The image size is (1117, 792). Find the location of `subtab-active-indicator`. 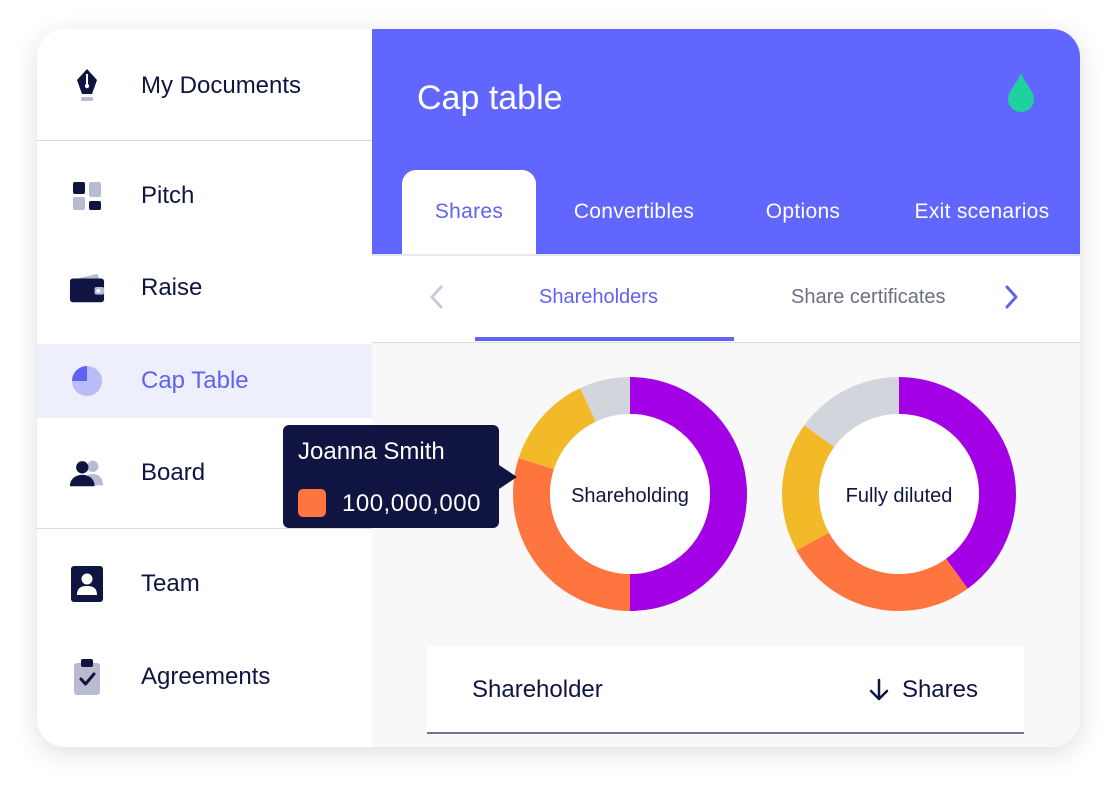

subtab-active-indicator is located at coordinates (604, 339).